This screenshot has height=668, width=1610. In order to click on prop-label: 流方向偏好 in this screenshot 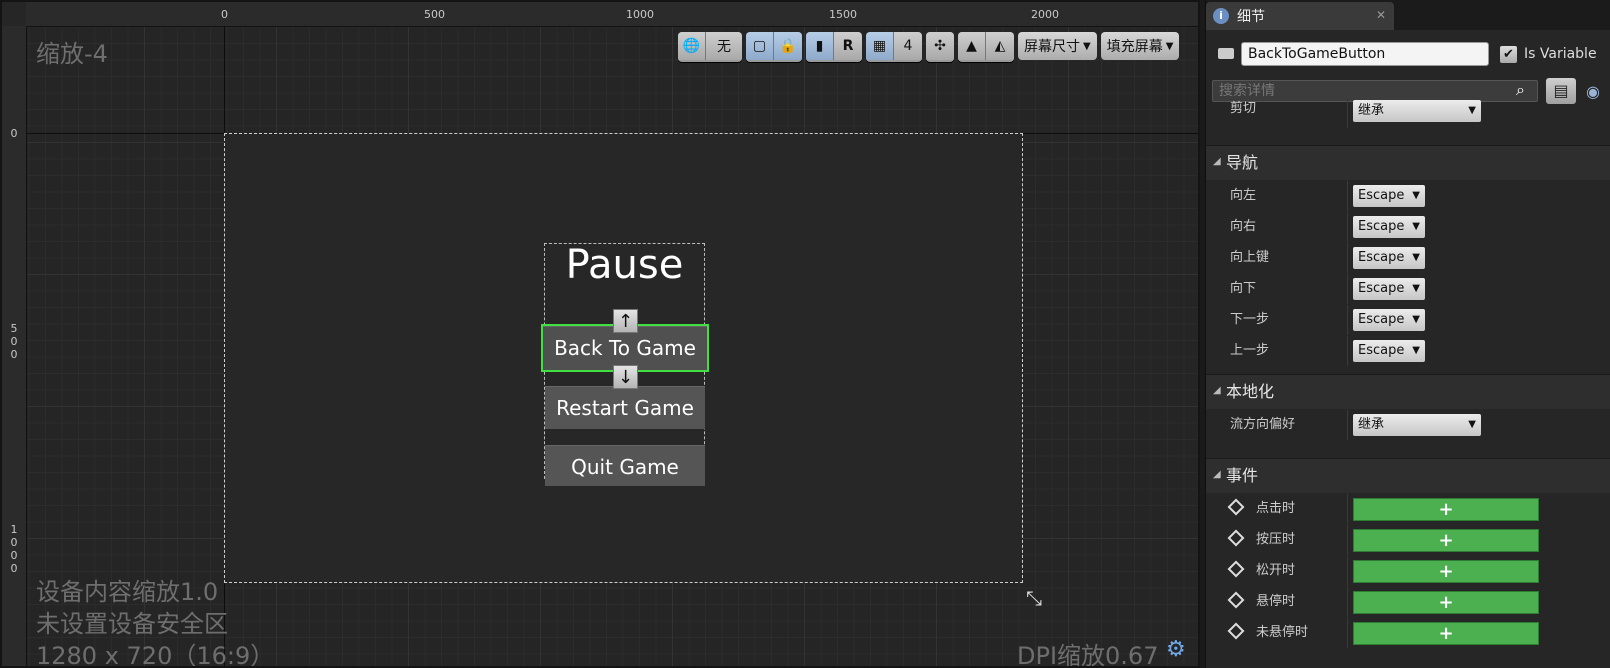, I will do `click(1263, 424)`.